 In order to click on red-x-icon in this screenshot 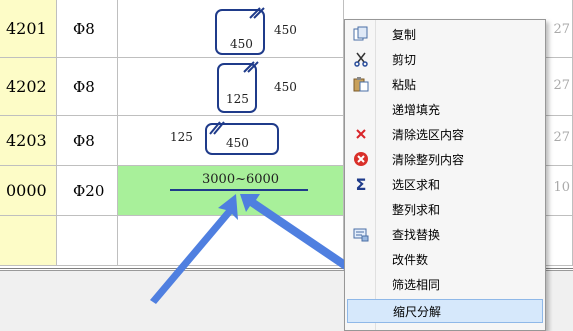, I will do `click(361, 134)`.